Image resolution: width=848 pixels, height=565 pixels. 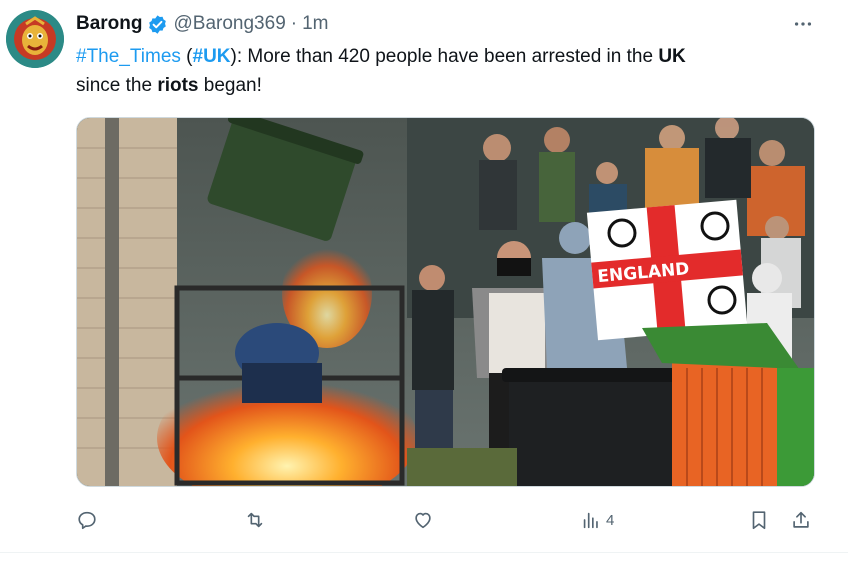 I want to click on bookmark-button, so click(x=759, y=520).